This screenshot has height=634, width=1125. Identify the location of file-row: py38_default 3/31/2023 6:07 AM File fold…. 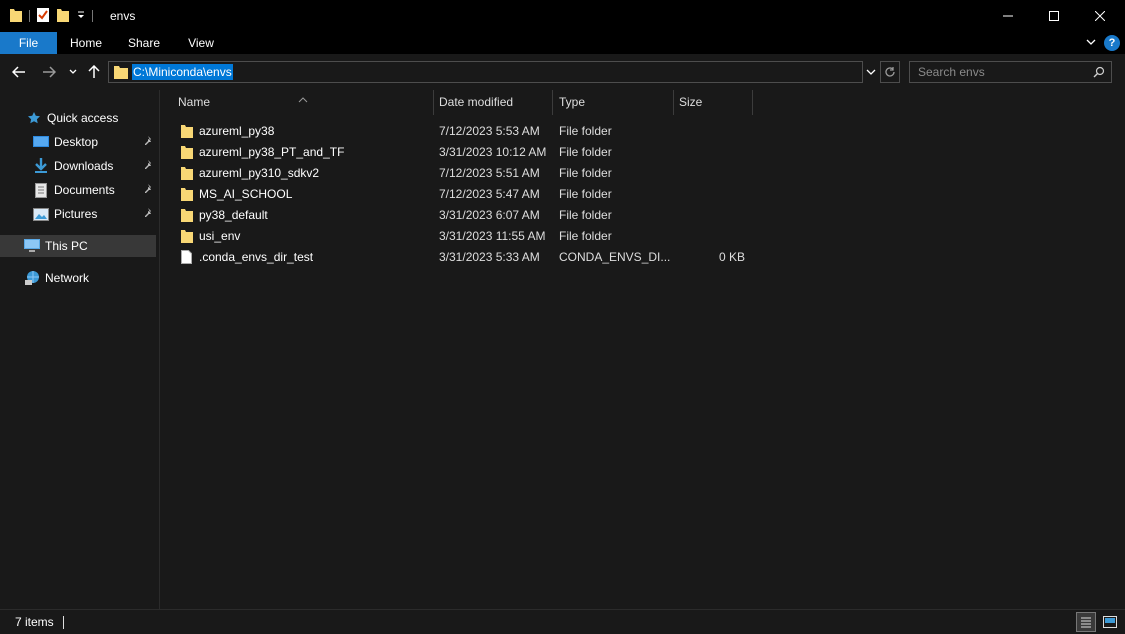
(467, 215).